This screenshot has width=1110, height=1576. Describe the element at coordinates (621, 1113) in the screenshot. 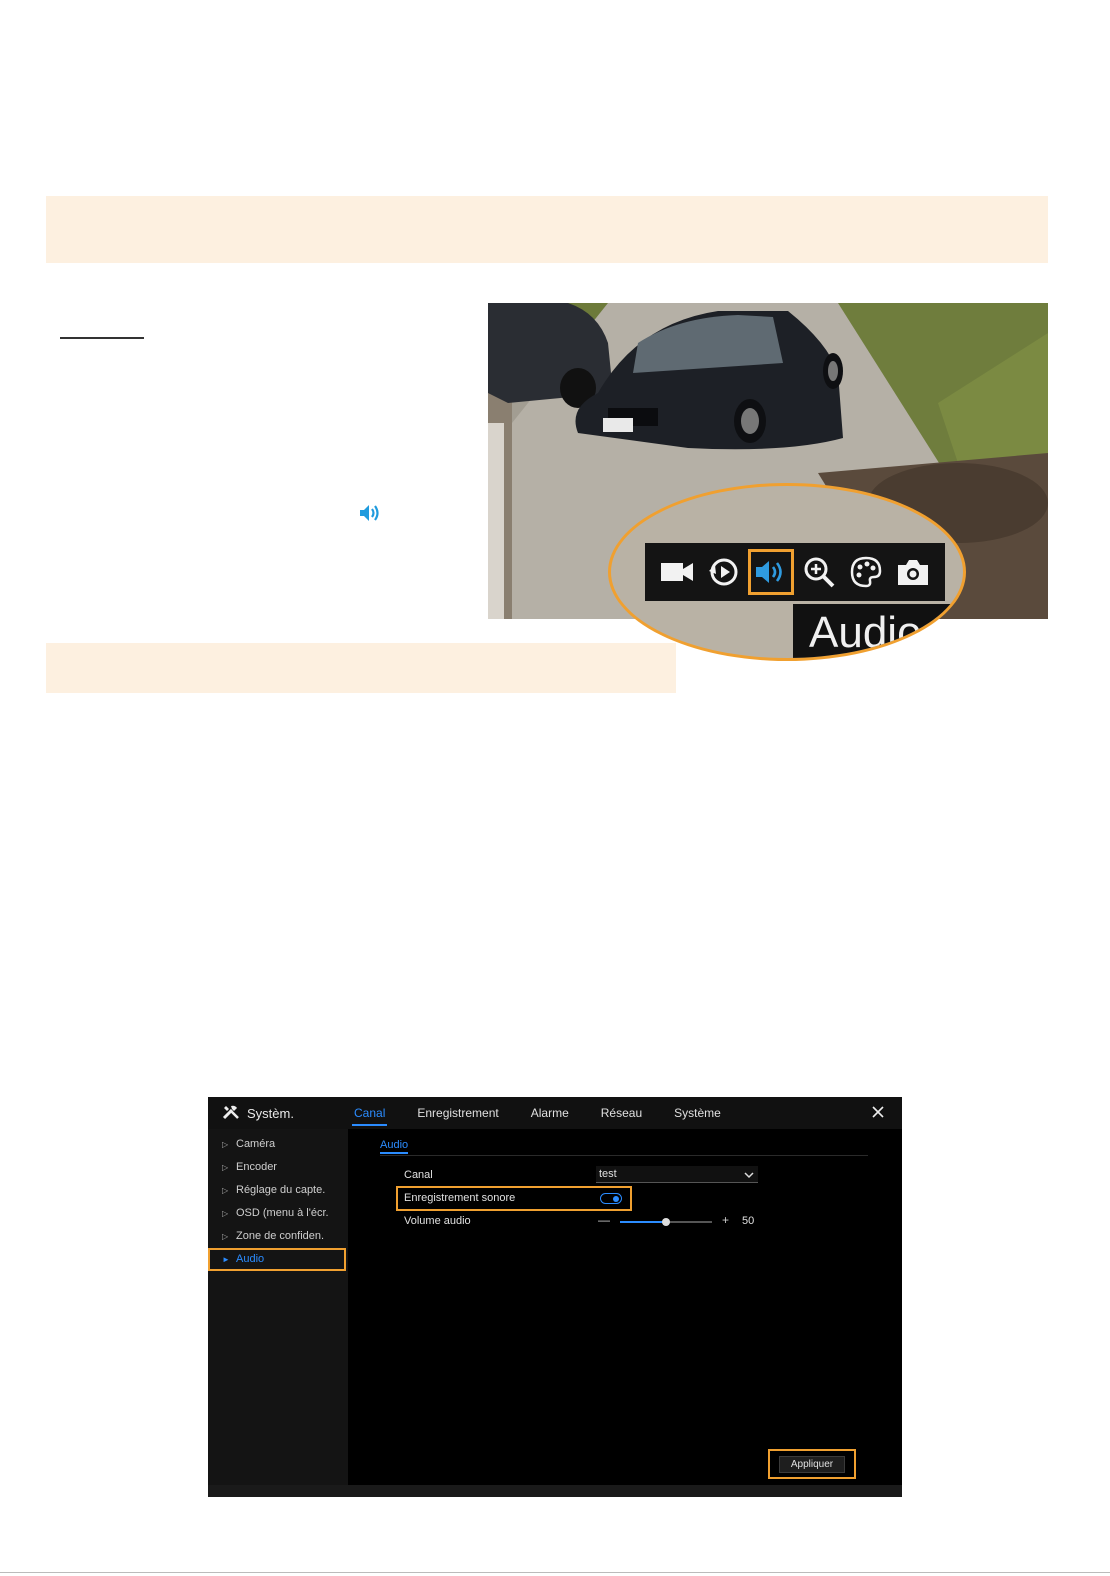

I see `tab-reseau: Réseau` at that location.